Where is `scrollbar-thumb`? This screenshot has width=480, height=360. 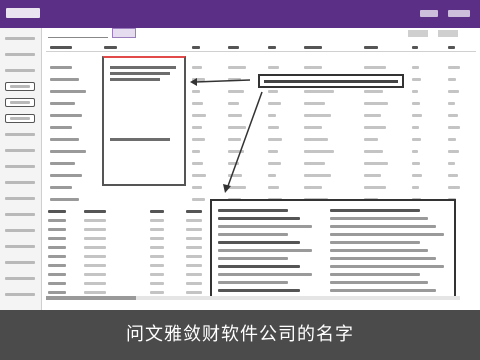 scrollbar-thumb is located at coordinates (91, 298).